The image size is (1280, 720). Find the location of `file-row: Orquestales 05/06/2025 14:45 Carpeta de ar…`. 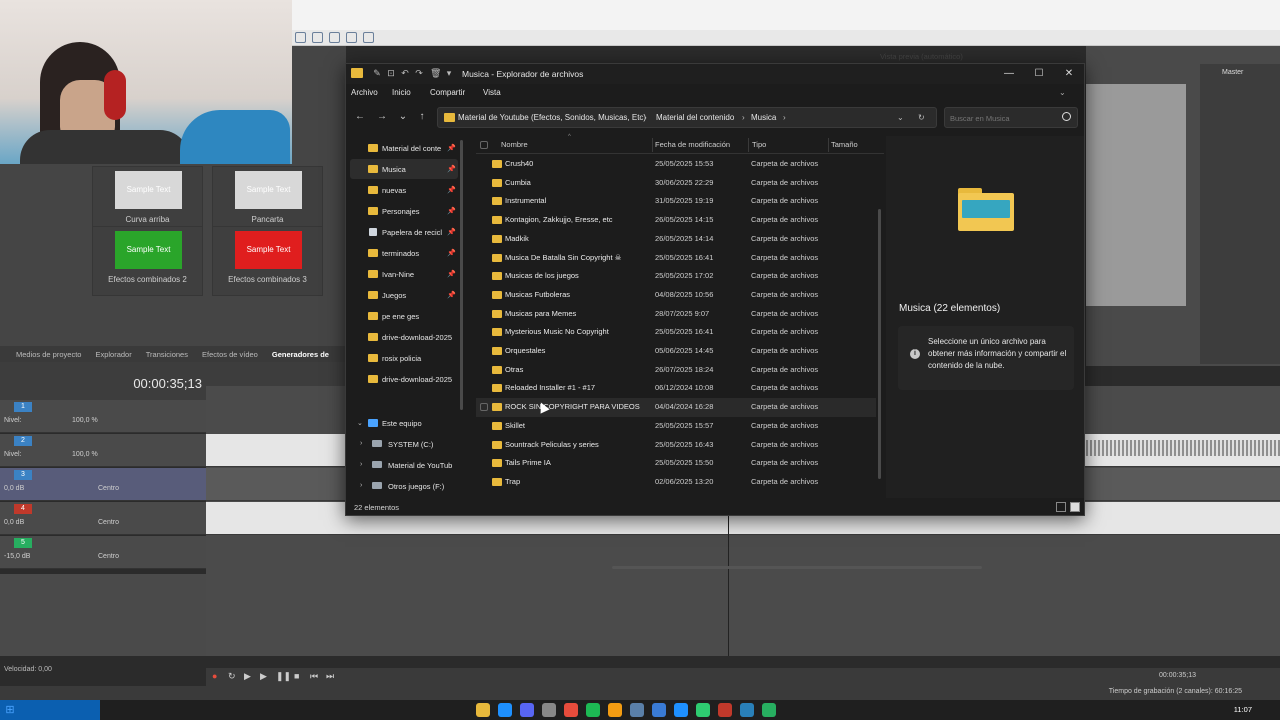

file-row: Orquestales 05/06/2025 14:45 Carpeta de ar… is located at coordinates (676, 351).